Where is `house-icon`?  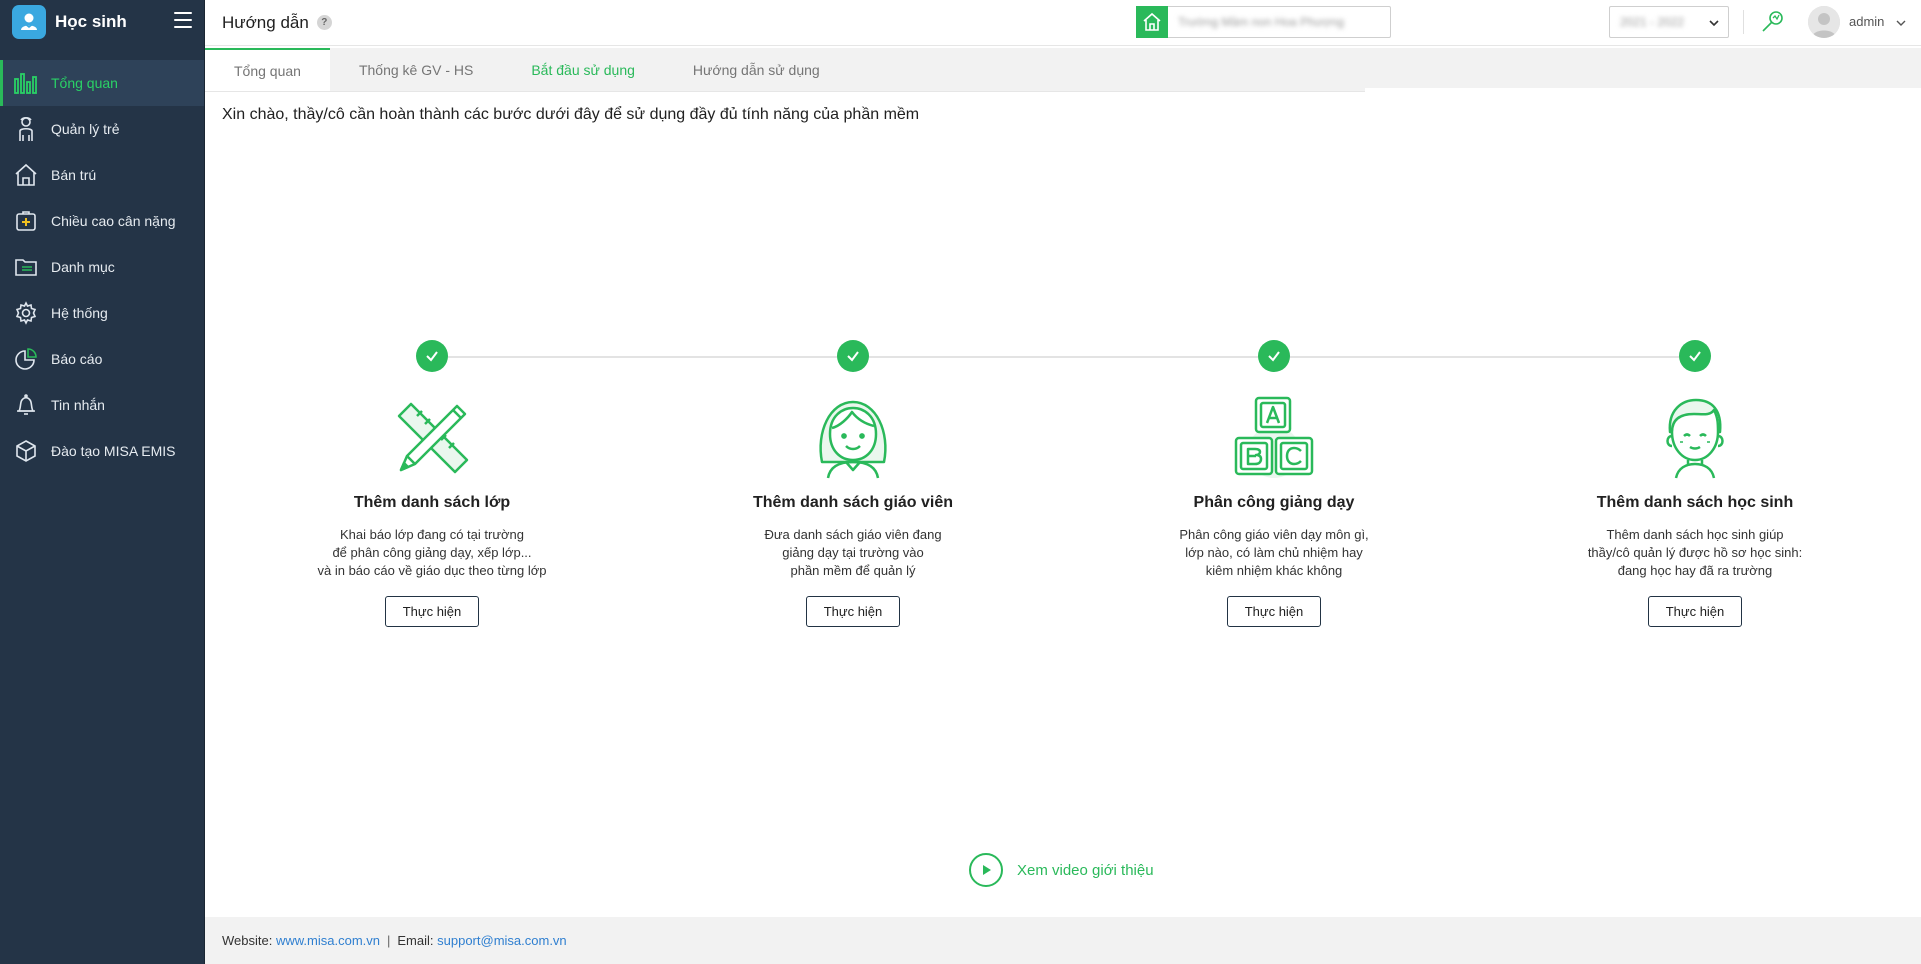
house-icon is located at coordinates (26, 175).